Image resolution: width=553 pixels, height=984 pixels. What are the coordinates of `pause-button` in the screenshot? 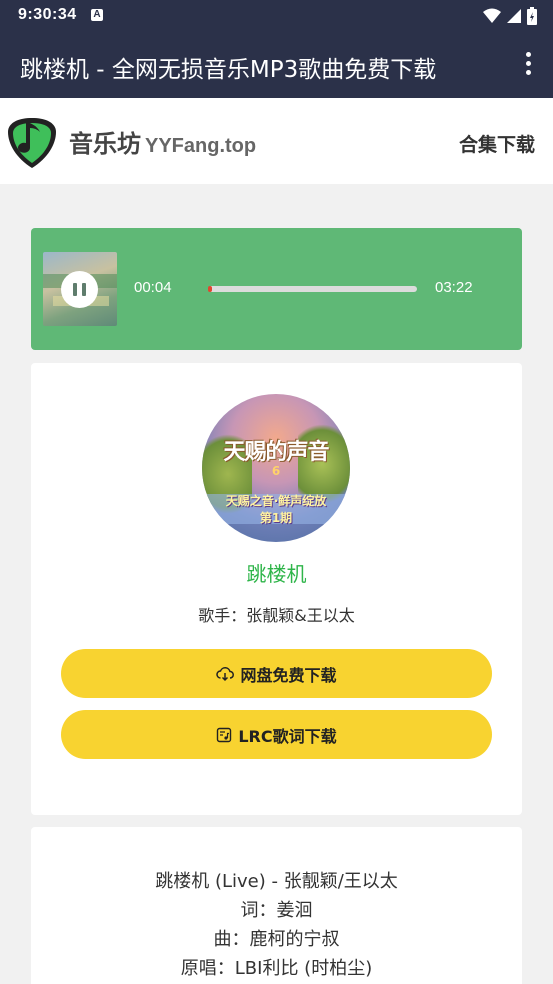 It's located at (79, 289).